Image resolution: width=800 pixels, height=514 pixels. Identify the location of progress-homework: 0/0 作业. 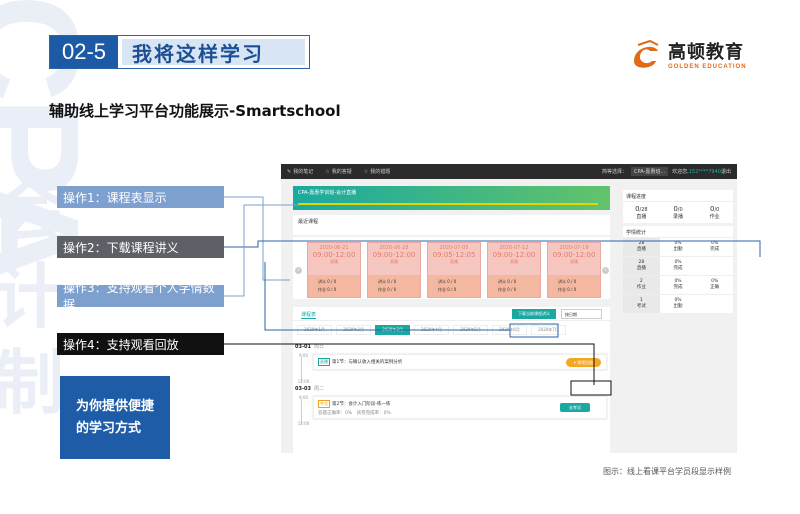
(714, 212).